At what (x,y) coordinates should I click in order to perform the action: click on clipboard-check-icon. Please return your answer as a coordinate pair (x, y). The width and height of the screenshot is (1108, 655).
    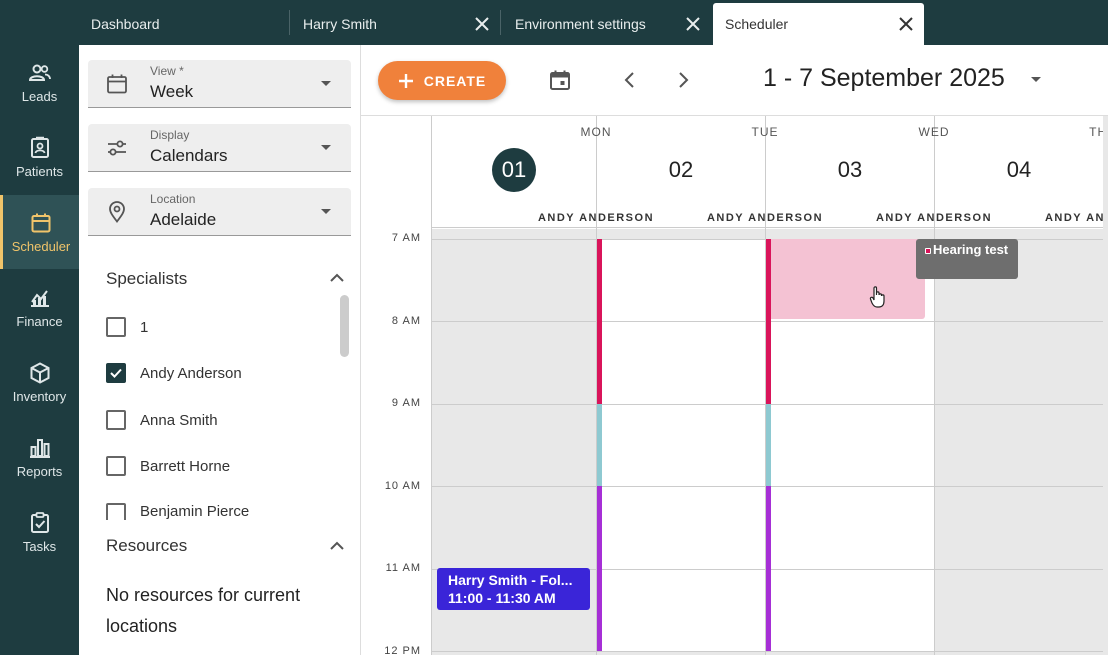
    Looking at the image, I should click on (39, 522).